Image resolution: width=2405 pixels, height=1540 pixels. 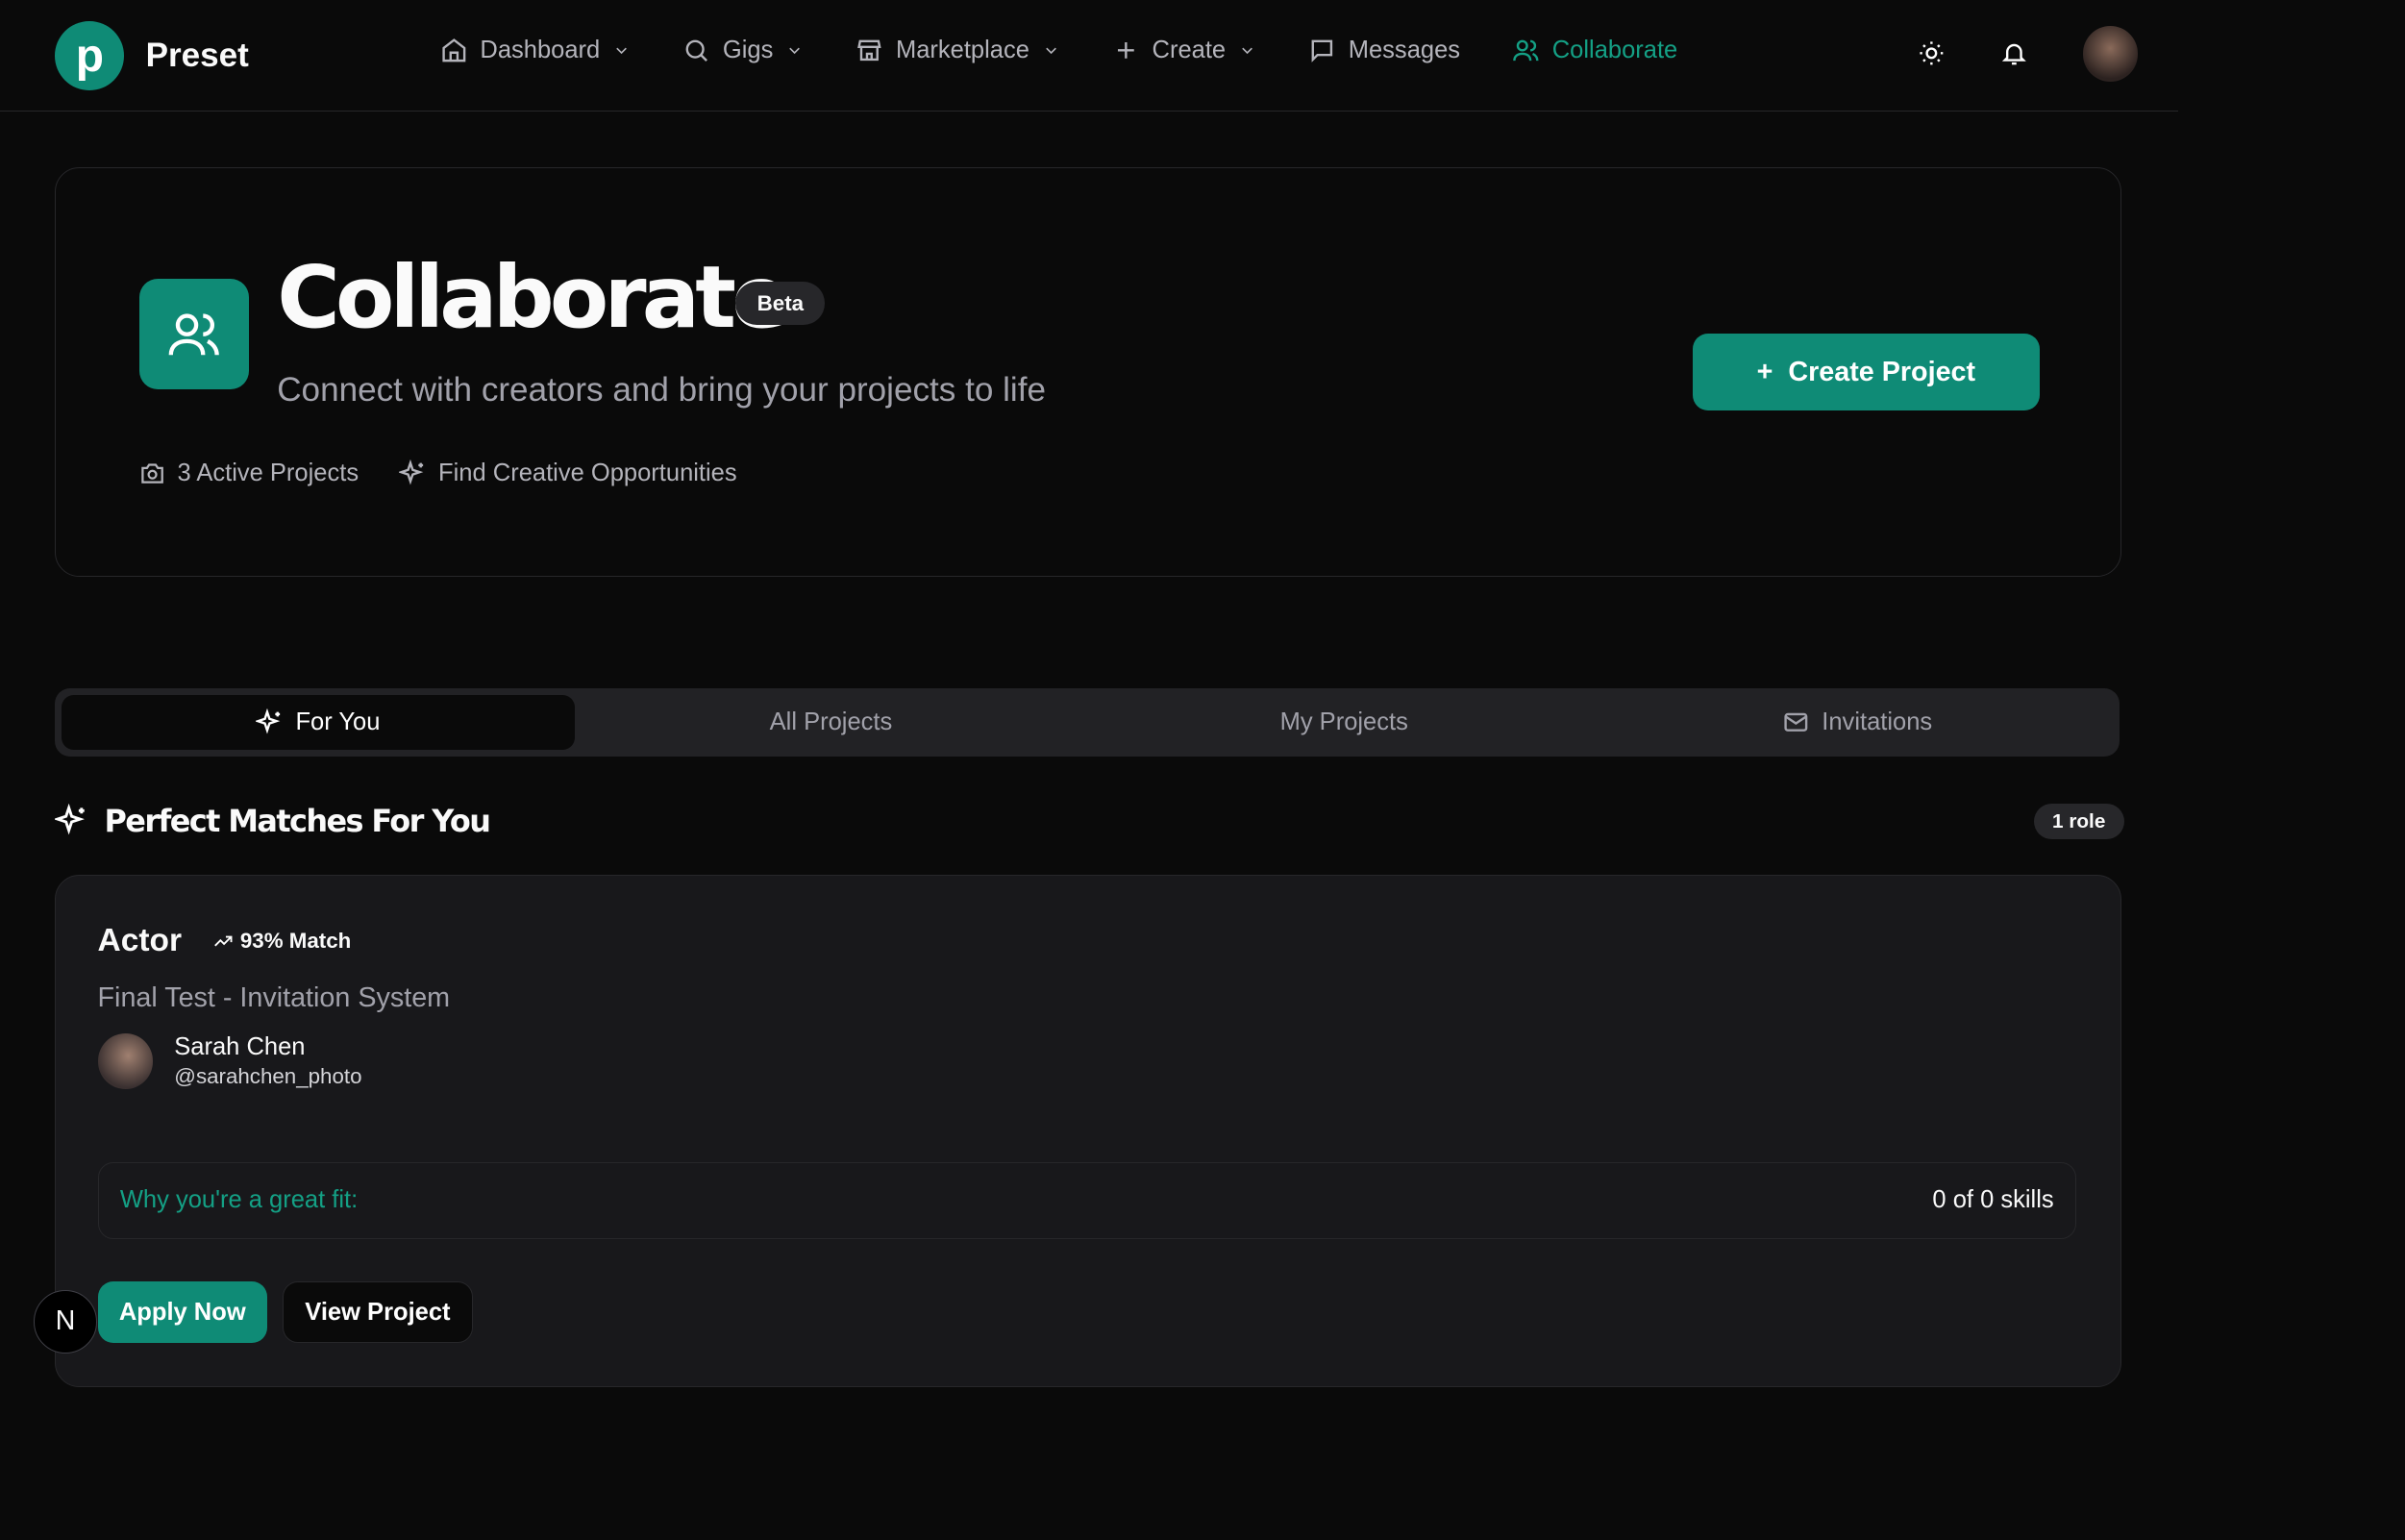 I want to click on section-heading: Perfect Matches For You, so click(x=273, y=820).